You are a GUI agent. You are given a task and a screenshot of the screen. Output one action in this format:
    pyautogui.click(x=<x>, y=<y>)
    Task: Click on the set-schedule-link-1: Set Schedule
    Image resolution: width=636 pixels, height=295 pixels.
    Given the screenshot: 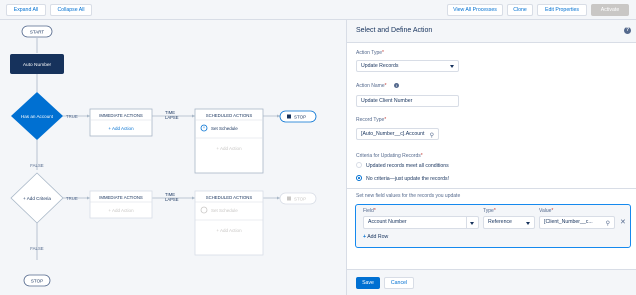 What is the action you would take?
    pyautogui.click(x=224, y=128)
    